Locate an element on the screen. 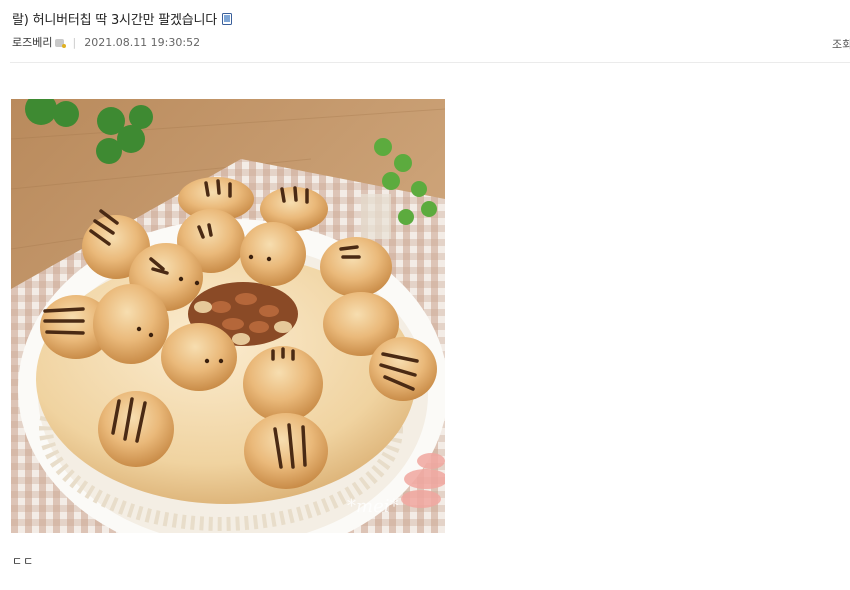 The height and width of the screenshot is (590, 850). mobile-icon is located at coordinates (227, 19).